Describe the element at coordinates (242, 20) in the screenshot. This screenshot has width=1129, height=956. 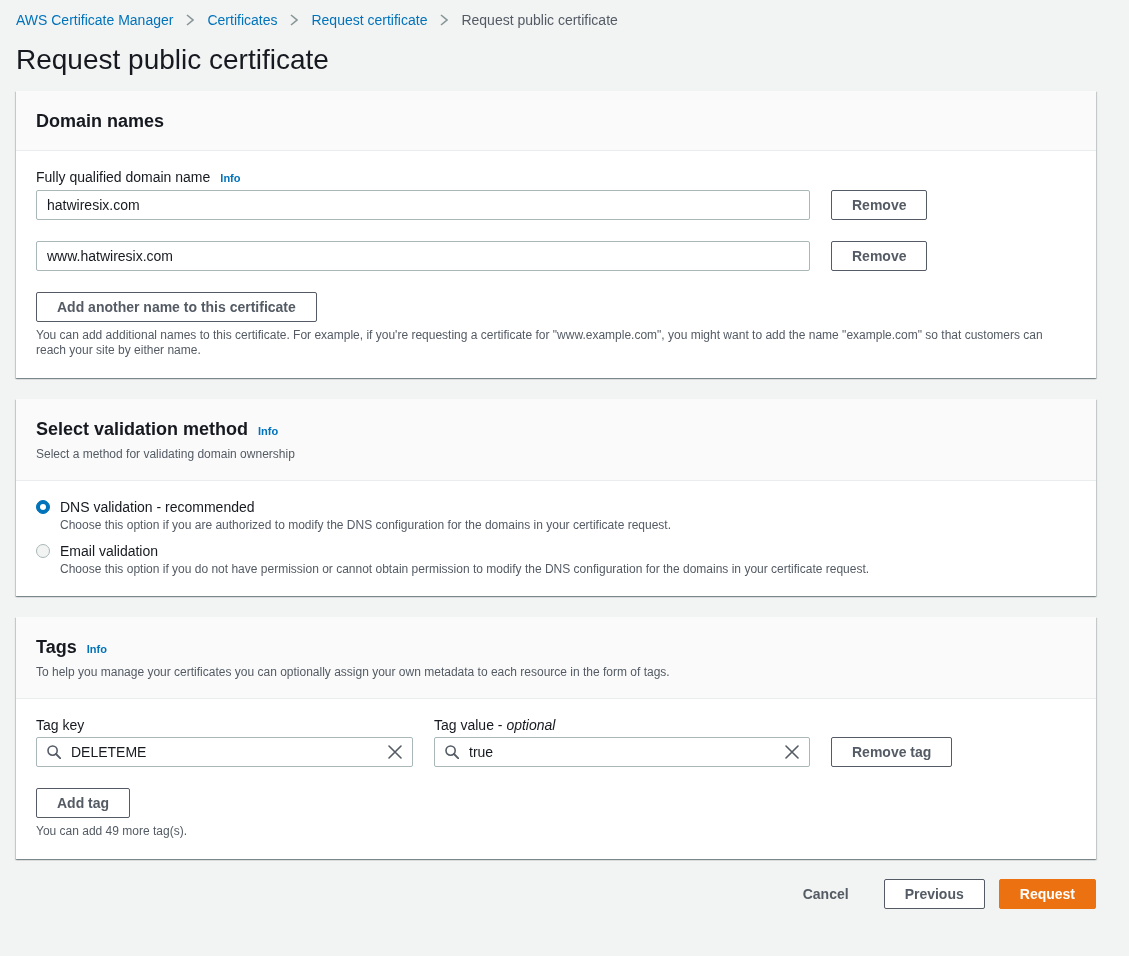
I see `breadcrumb-link: Certificates` at that location.